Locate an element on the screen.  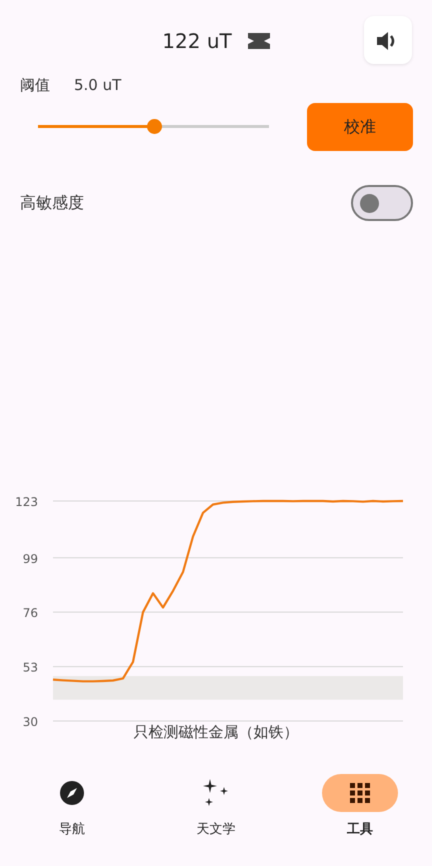
grid-icon is located at coordinates (360, 793).